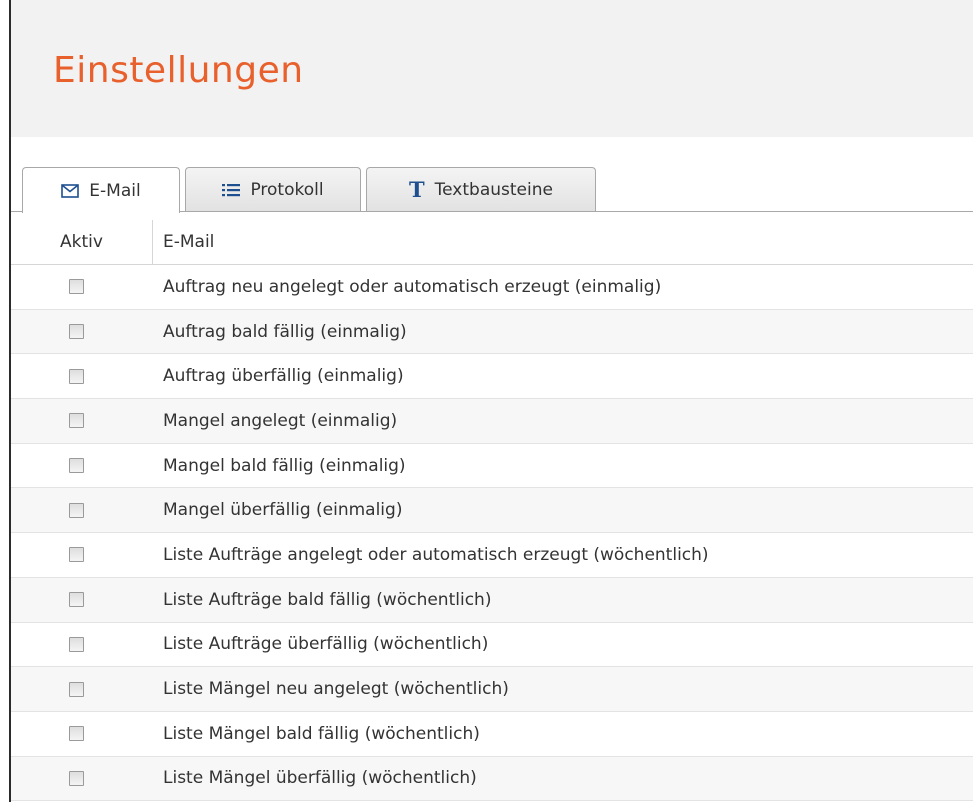 The image size is (973, 802). Describe the element at coordinates (287, 189) in the screenshot. I see `tab-protokoll-label: Protokoll` at that location.